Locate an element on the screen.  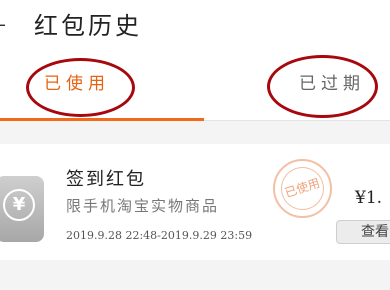
coupon-amount: ¥1. is located at coordinates (369, 198).